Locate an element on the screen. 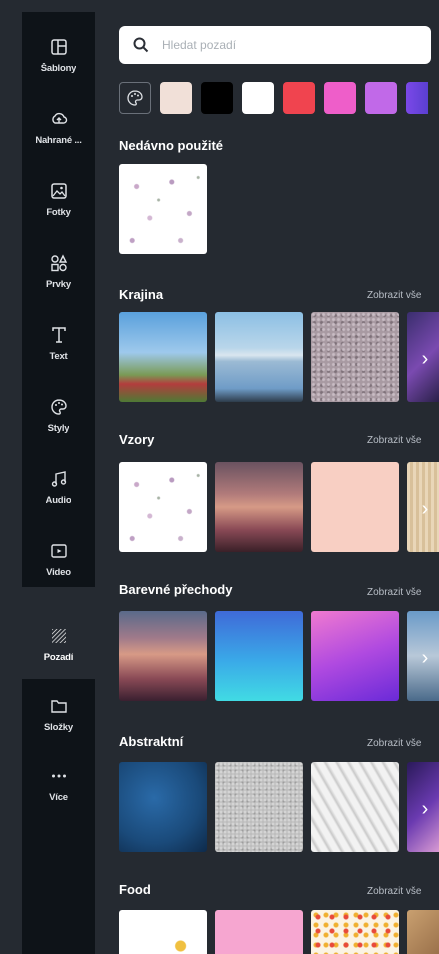 The width and height of the screenshot is (439, 954). section-title-patterns: Vzory is located at coordinates (137, 439).